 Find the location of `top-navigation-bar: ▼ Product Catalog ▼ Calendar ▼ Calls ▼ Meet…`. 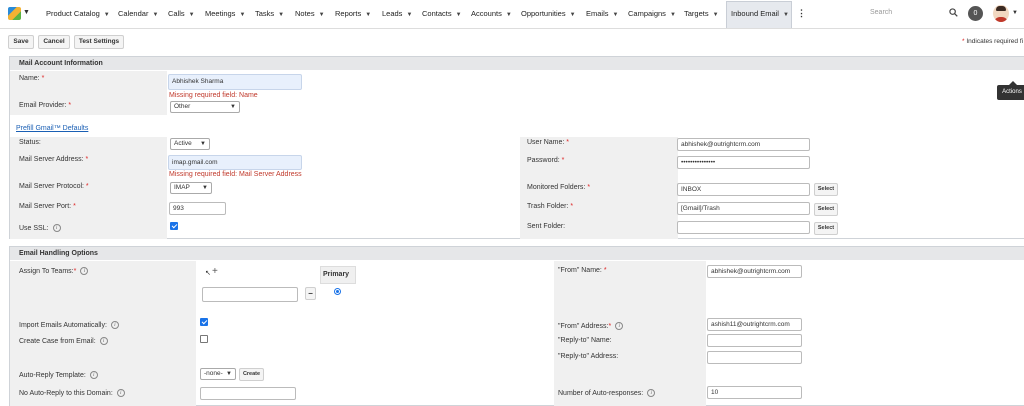

top-navigation-bar: ▼ Product Catalog ▼ Calendar ▼ Calls ▼ Meet… is located at coordinates (512, 14).